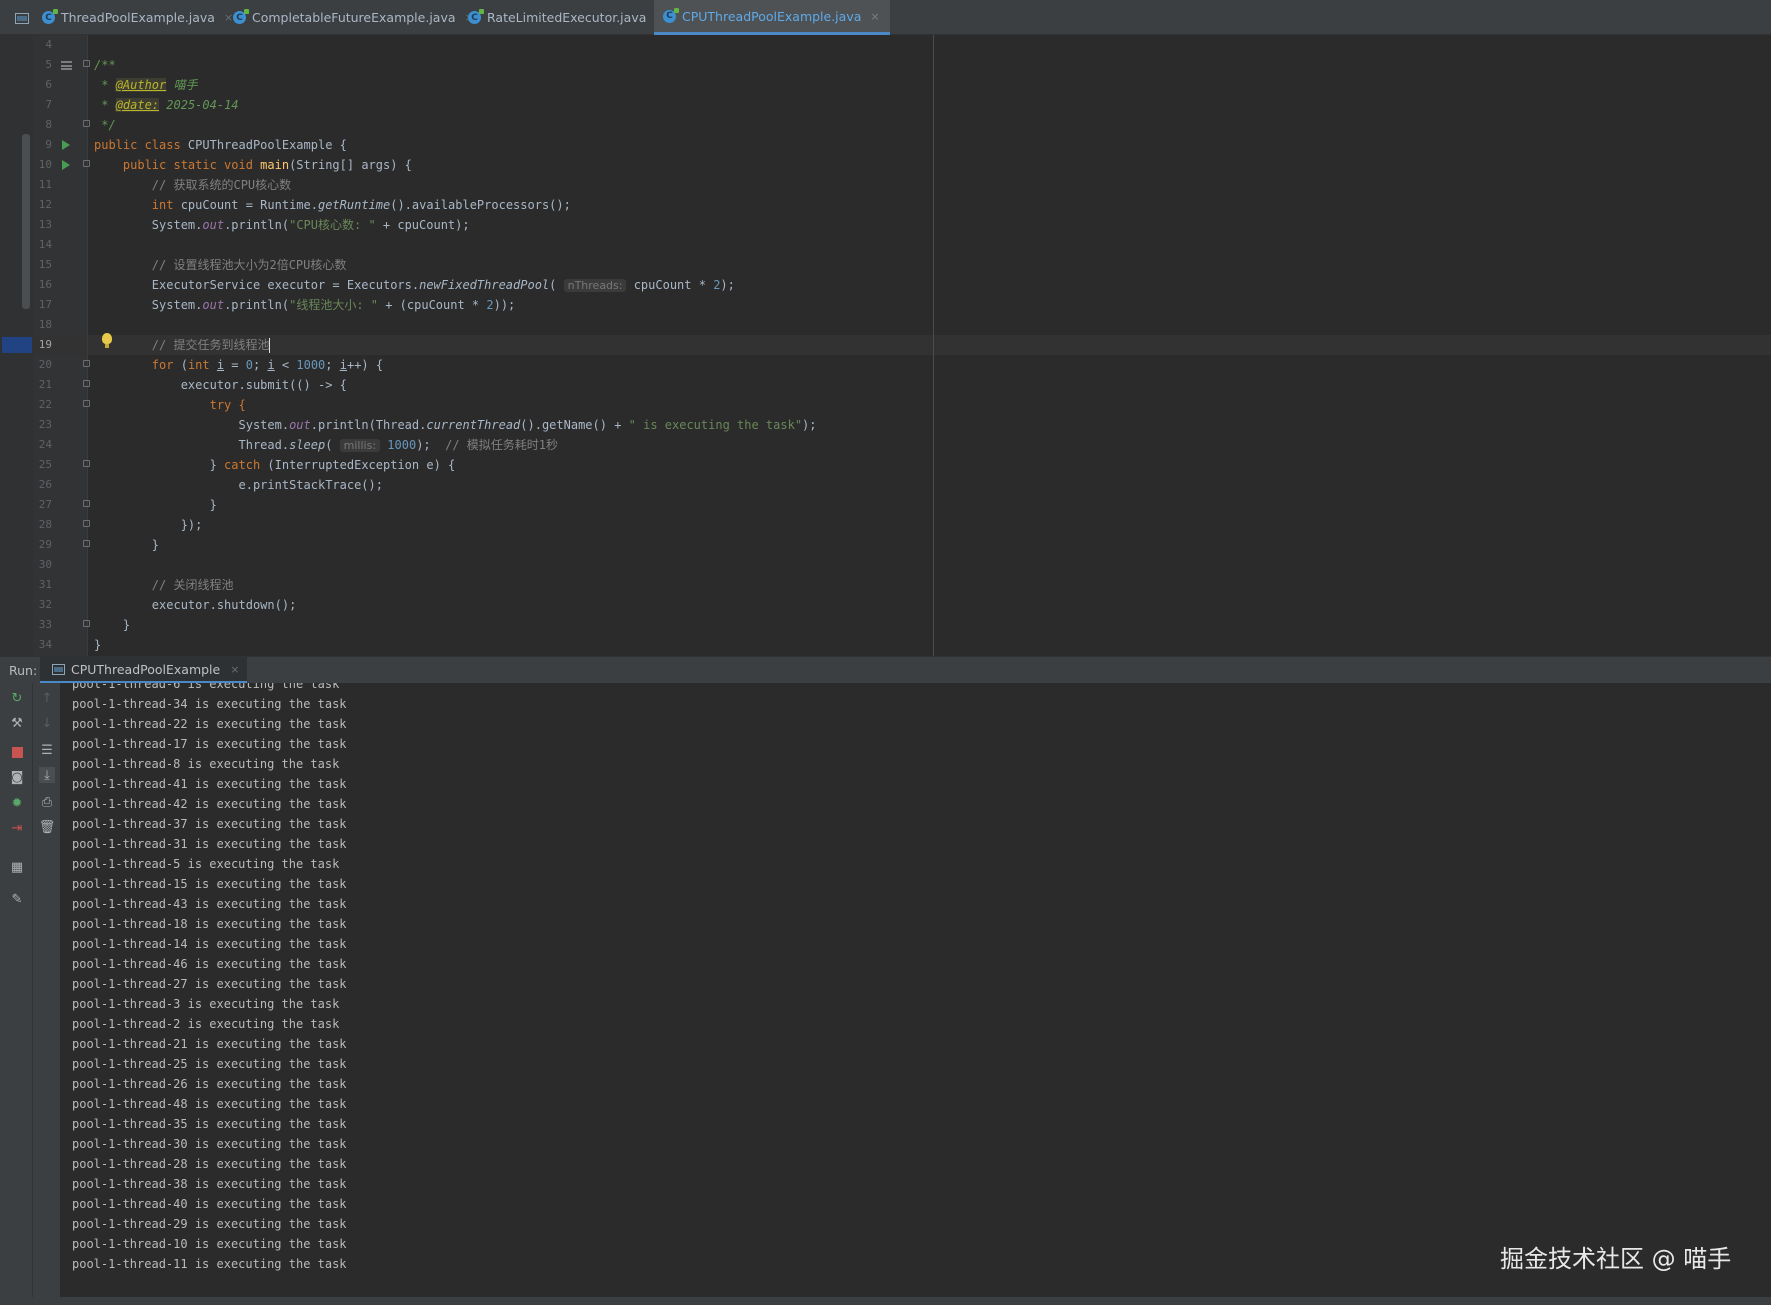 The height and width of the screenshot is (1305, 1771). I want to click on code-line-6: * @Author 喵手, so click(146, 85).